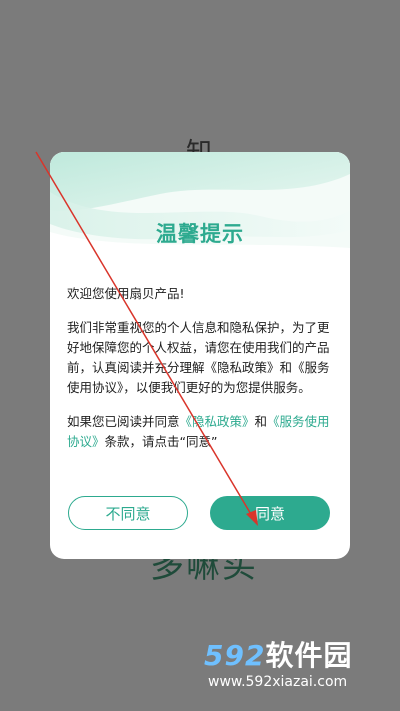  What do you see at coordinates (200, 432) in the screenshot?
I see `consent-text: 如果您已阅读并同意《隐私政策》和《服务使用协议》条款，请点击“同意”` at bounding box center [200, 432].